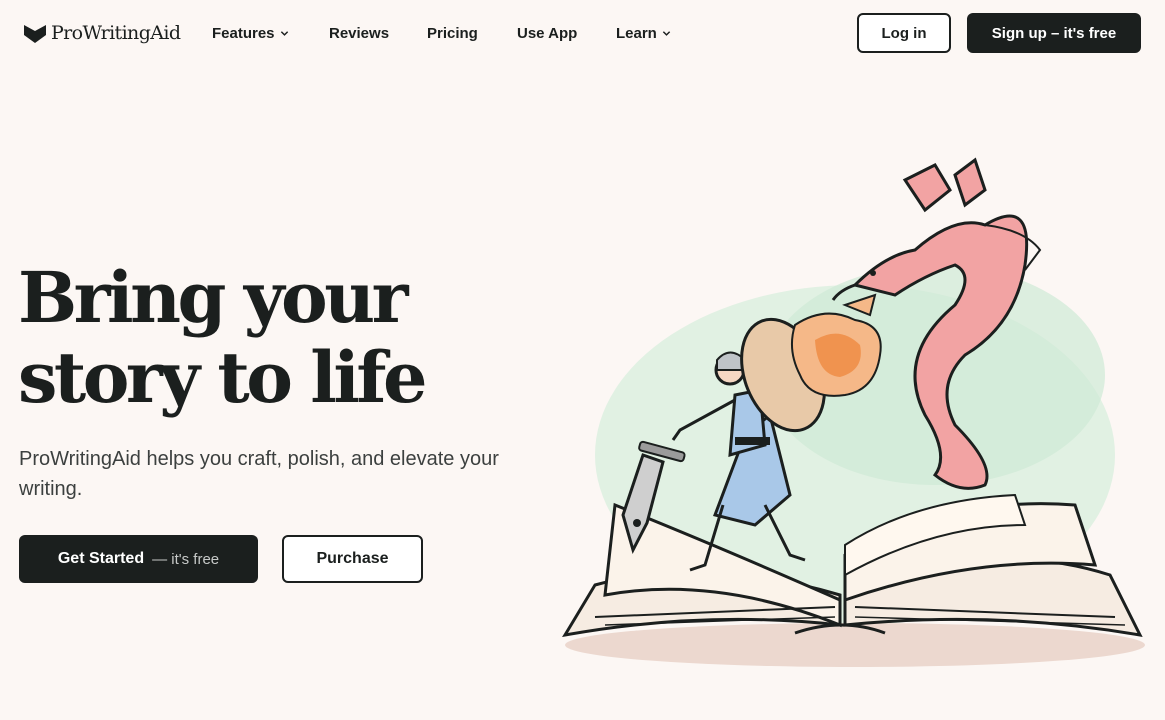  I want to click on brand-logo: ProWritingAid, so click(102, 33).